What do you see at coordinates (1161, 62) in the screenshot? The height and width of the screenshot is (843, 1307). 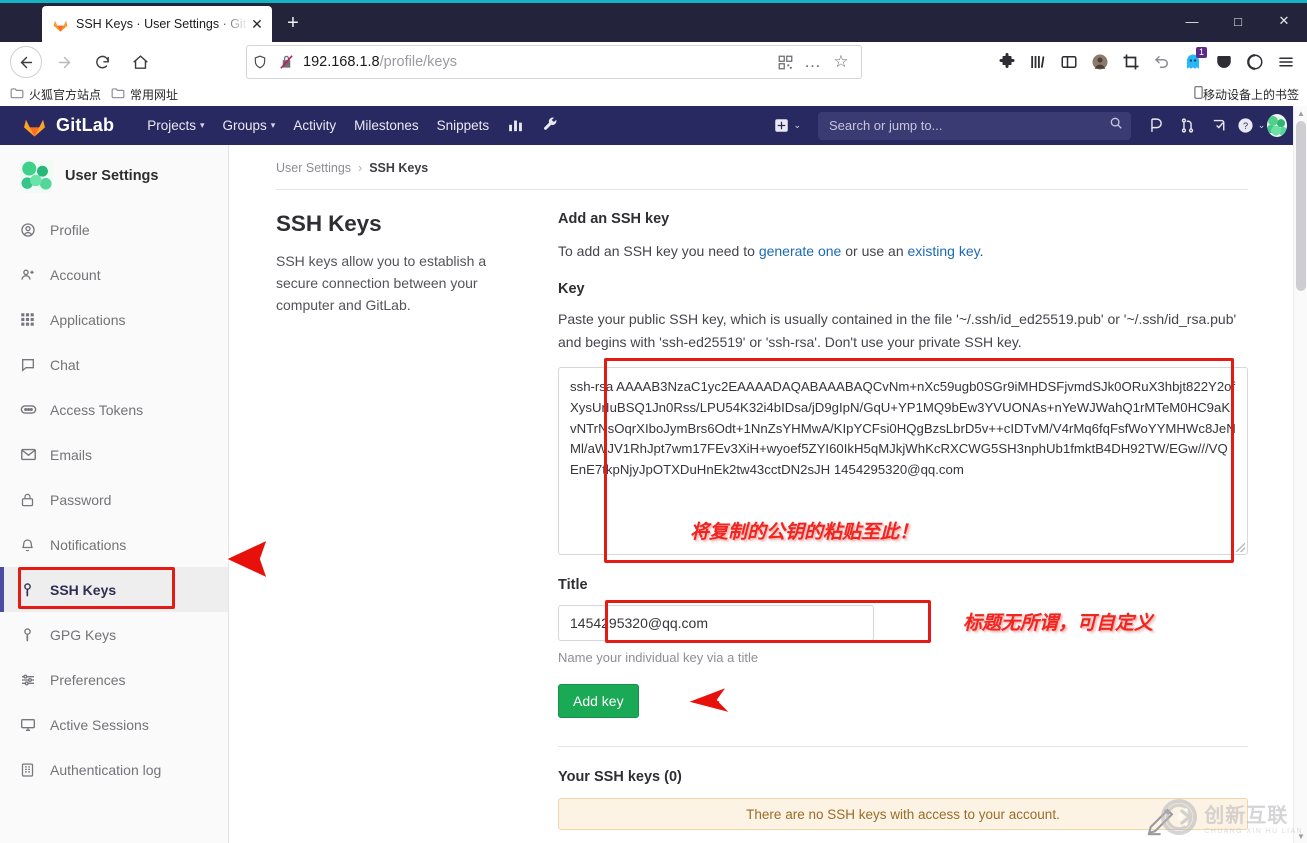 I see `undo-icon` at bounding box center [1161, 62].